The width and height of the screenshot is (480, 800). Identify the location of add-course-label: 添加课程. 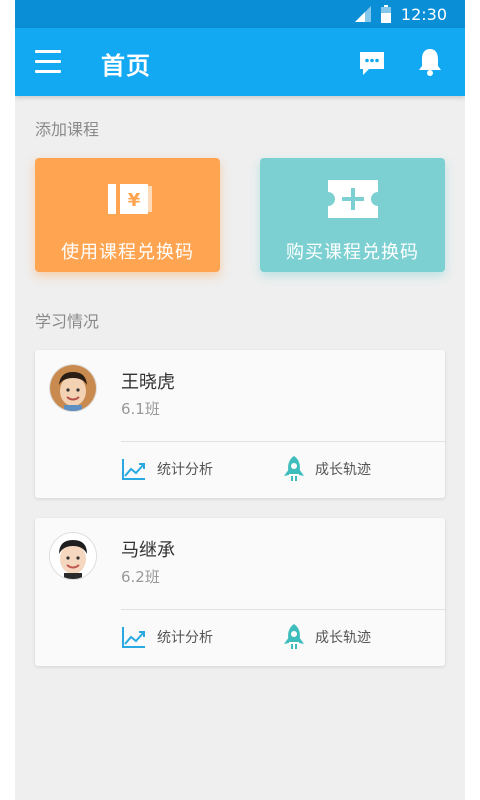
(67, 129).